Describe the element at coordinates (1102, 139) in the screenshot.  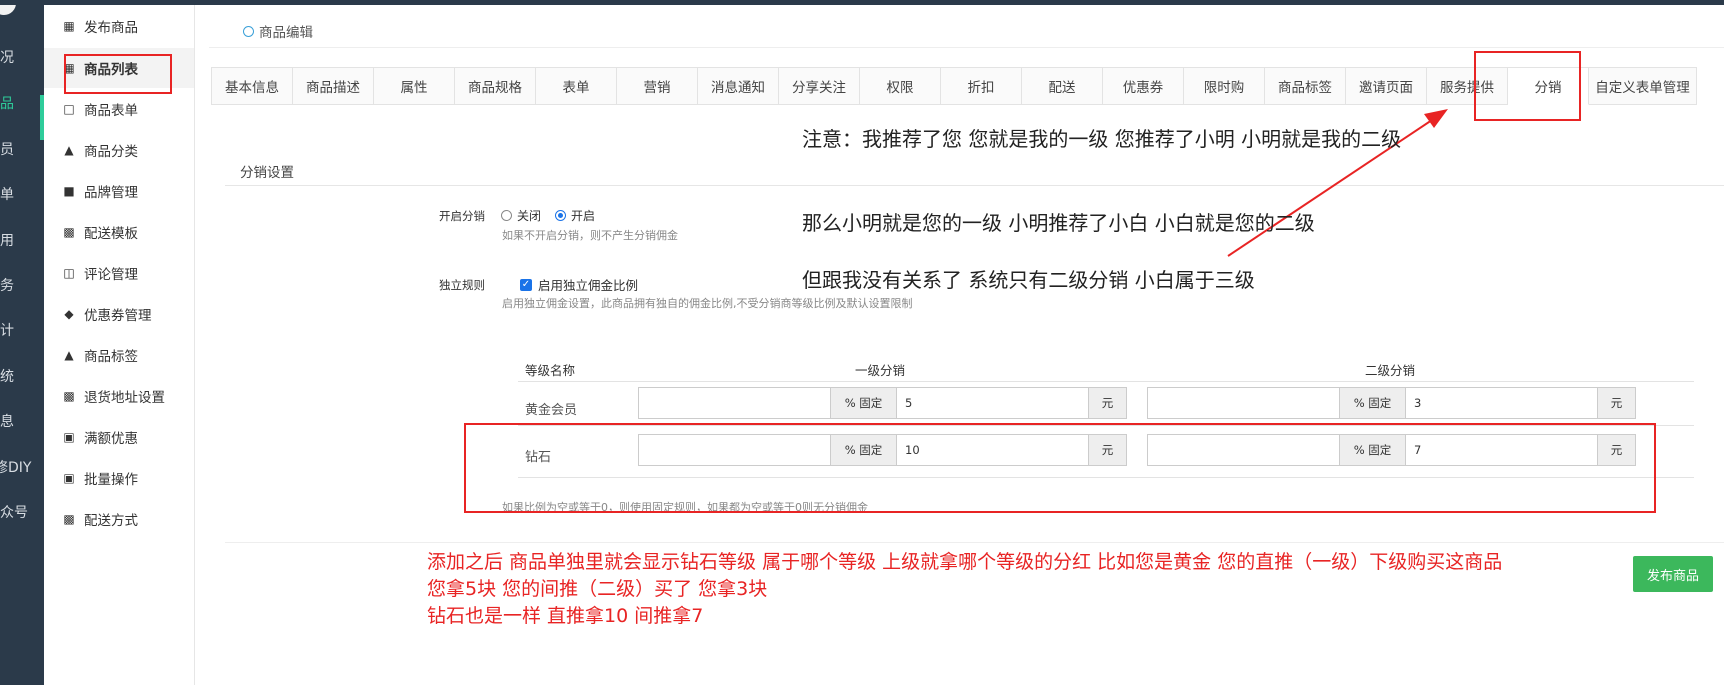
I see `note-line-1: 注意：我推荐了您 您就是我的一级 您推荐了小明 小明就是我的二级` at that location.